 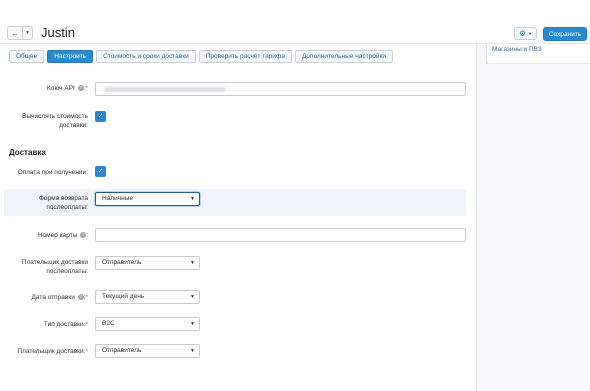 What do you see at coordinates (122, 350) in the screenshot?
I see `delivery-payer-value: Отправитель` at bounding box center [122, 350].